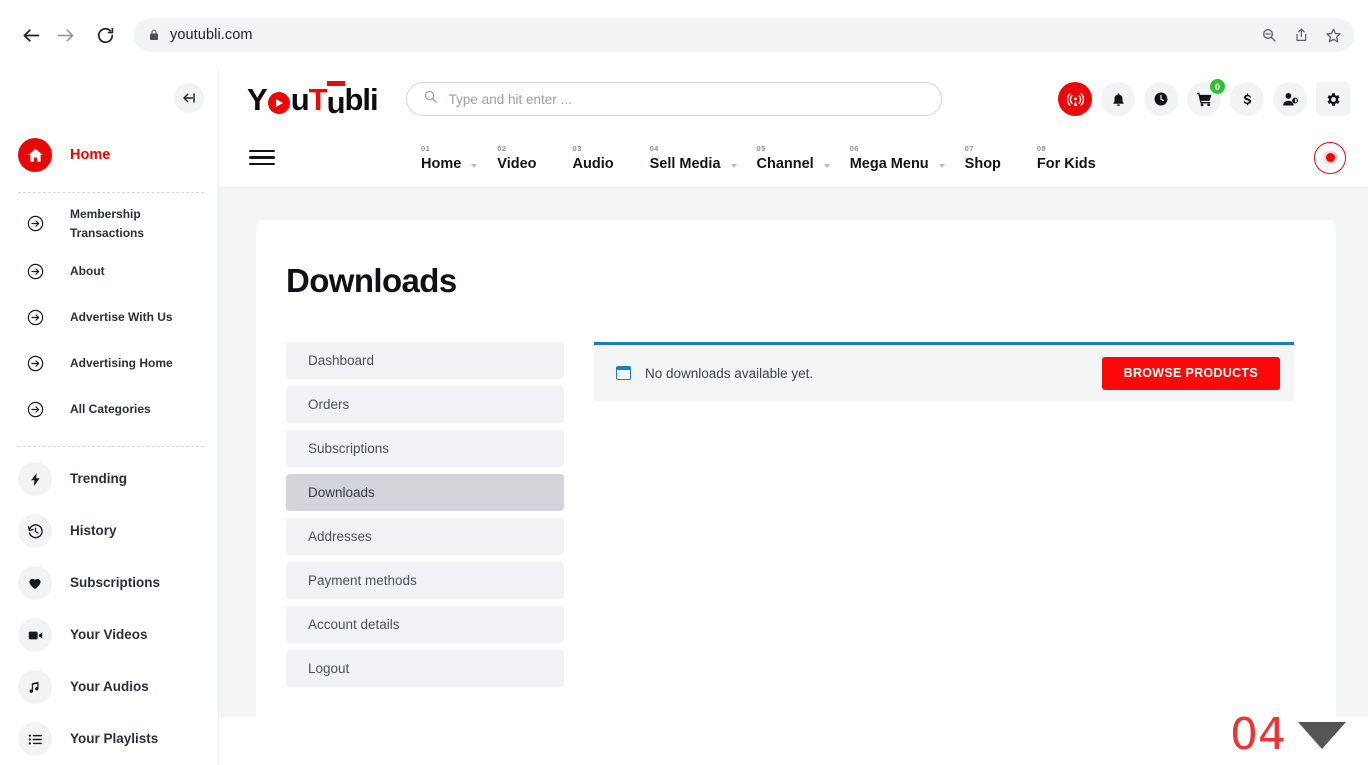 Image resolution: width=1368 pixels, height=765 pixels. I want to click on live-broadcast-icon, so click(1075, 99).